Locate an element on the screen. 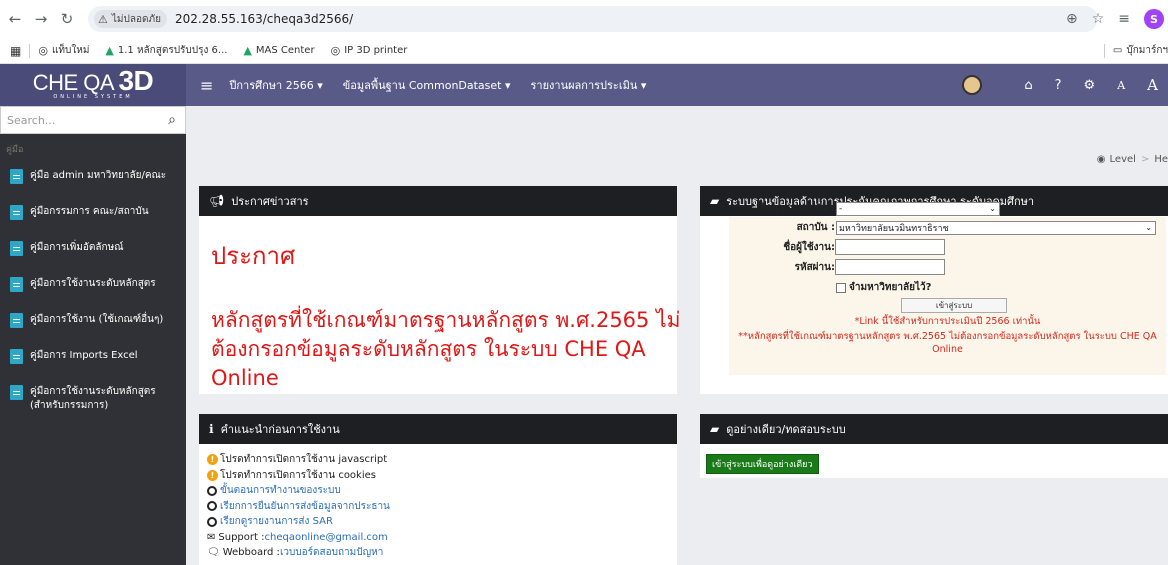  menu-lines-icon: ≡ is located at coordinates (1124, 19).